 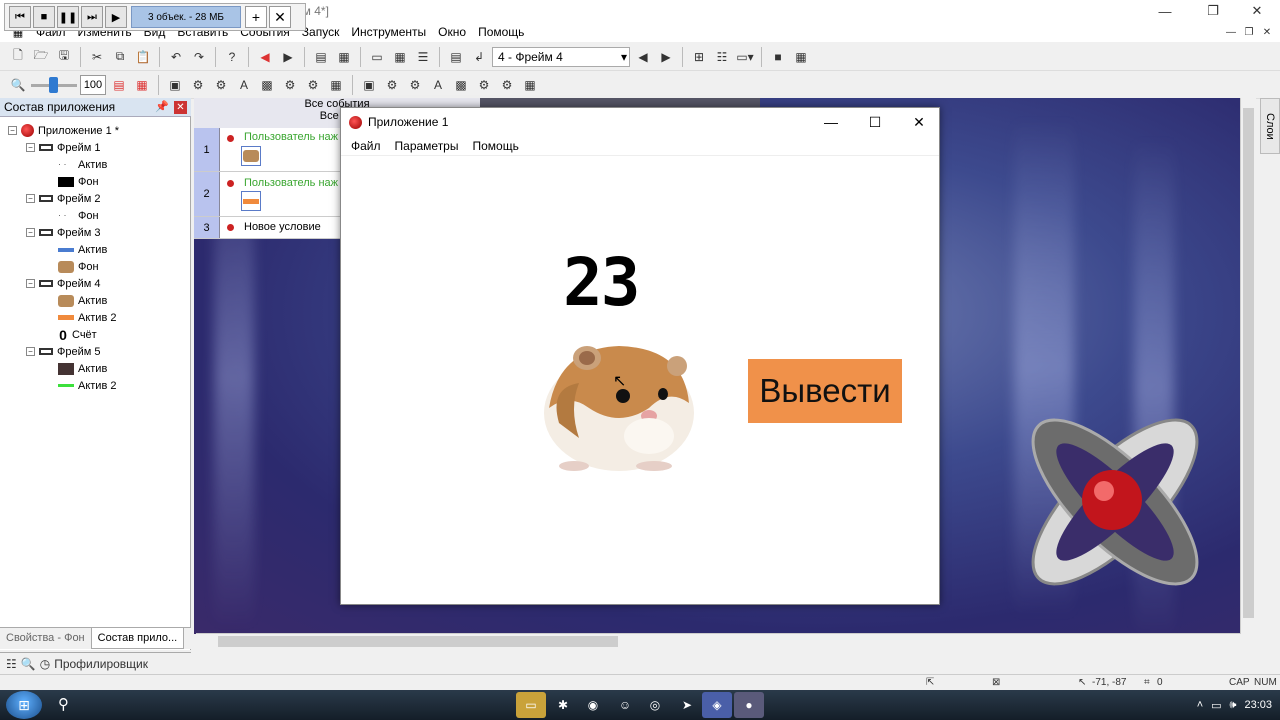 What do you see at coordinates (63, 351) in the screenshot?
I see `tree-item: − Фрейм 5` at bounding box center [63, 351].